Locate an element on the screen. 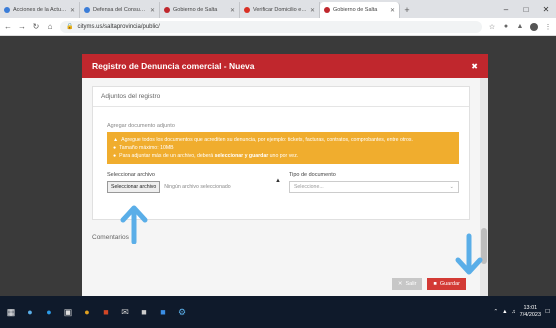 This screenshot has height=328, width=556. browser-tab: Acciones de la Actuación✕ is located at coordinates (40, 10).